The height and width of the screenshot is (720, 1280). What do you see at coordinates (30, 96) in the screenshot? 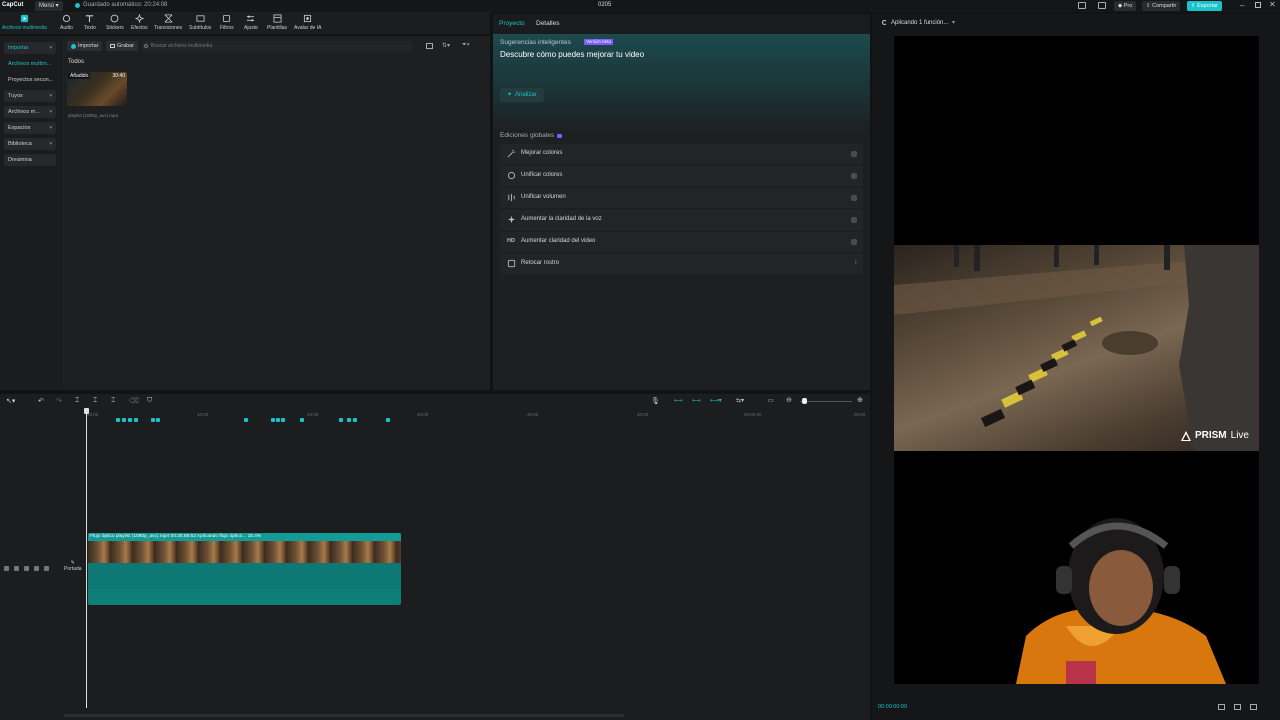
I see `sidebar-item-yours: Tuyos ▾` at bounding box center [30, 96].